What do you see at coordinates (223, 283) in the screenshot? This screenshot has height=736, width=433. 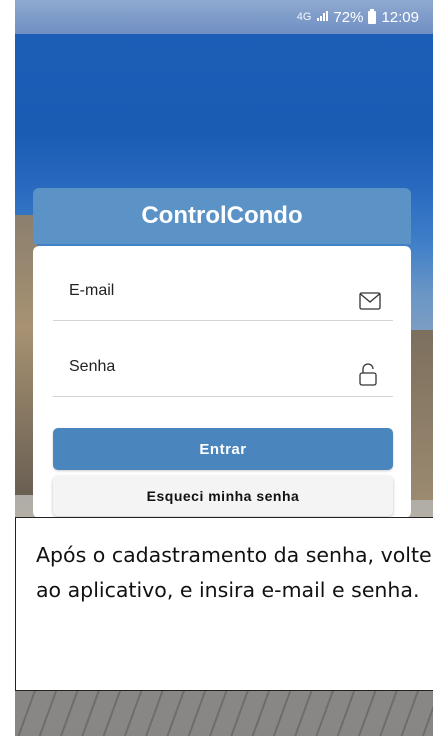 I see `email-field: E-mail` at bounding box center [223, 283].